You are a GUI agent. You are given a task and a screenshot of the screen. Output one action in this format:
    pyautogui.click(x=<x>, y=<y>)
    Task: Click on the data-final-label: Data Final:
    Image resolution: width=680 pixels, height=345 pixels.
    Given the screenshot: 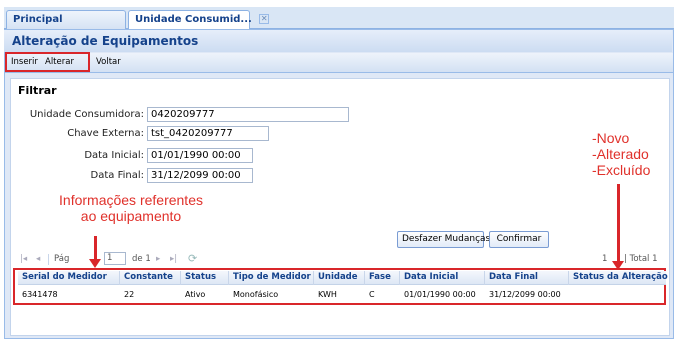 What is the action you would take?
    pyautogui.click(x=117, y=175)
    